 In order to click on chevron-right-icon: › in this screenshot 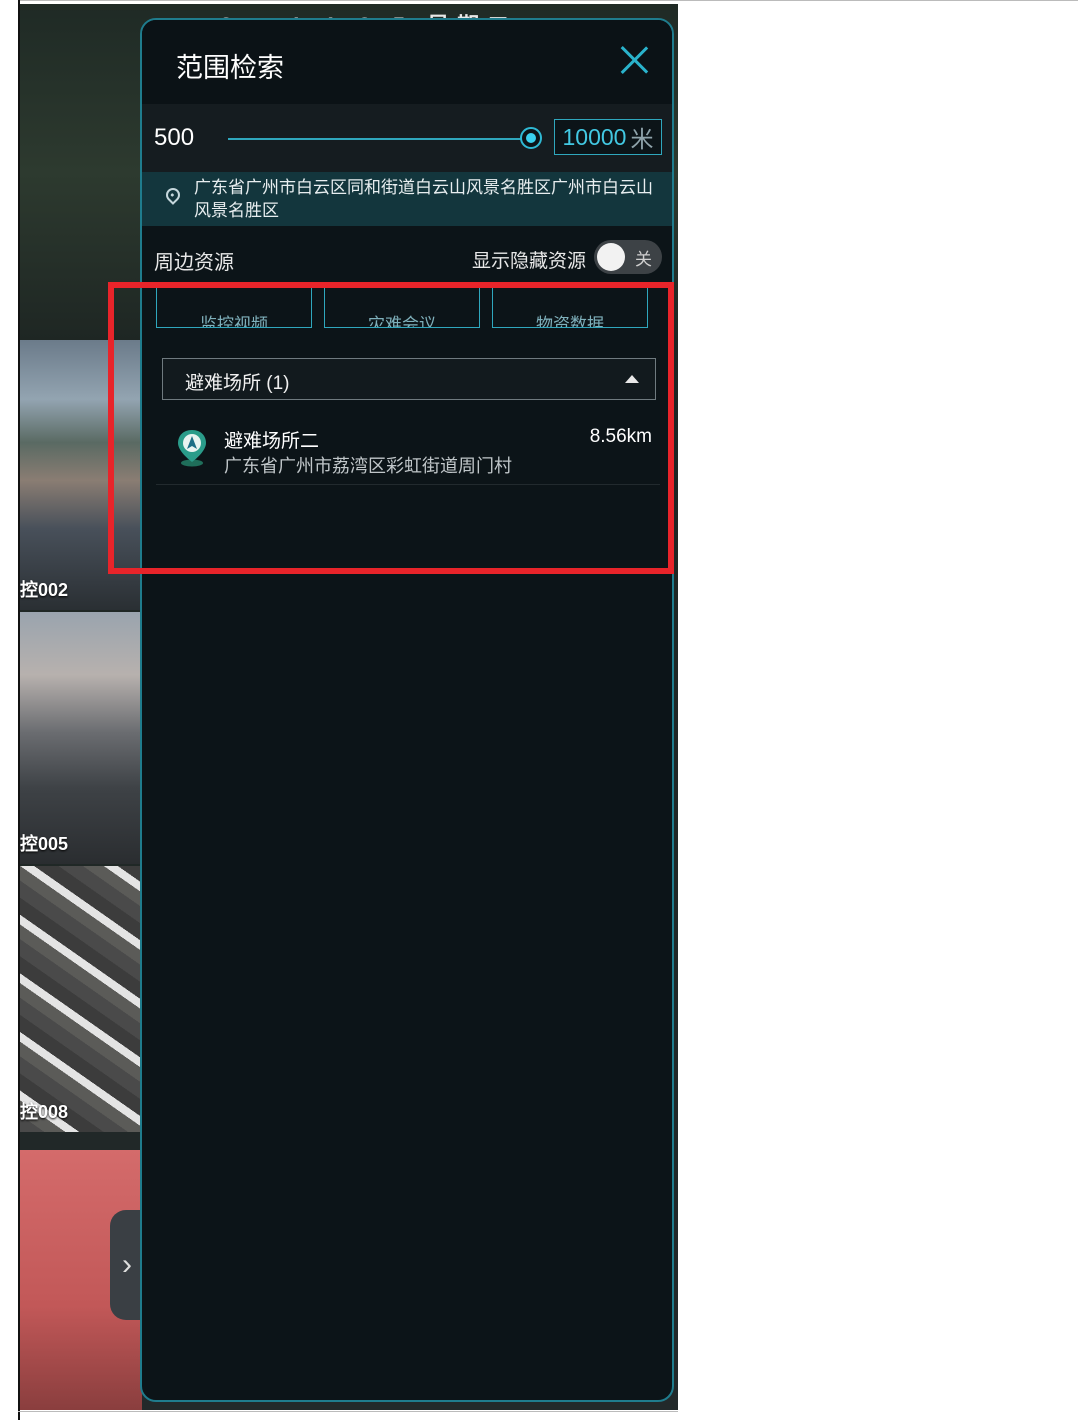, I will do `click(127, 1265)`.